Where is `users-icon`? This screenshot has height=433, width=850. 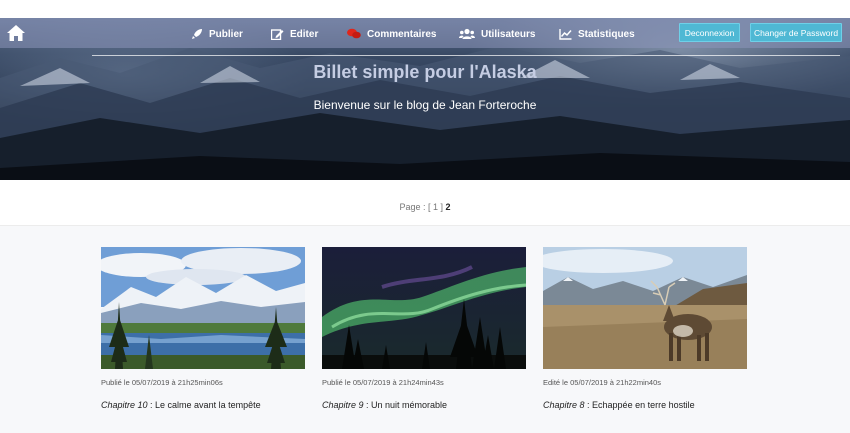
users-icon is located at coordinates (467, 33).